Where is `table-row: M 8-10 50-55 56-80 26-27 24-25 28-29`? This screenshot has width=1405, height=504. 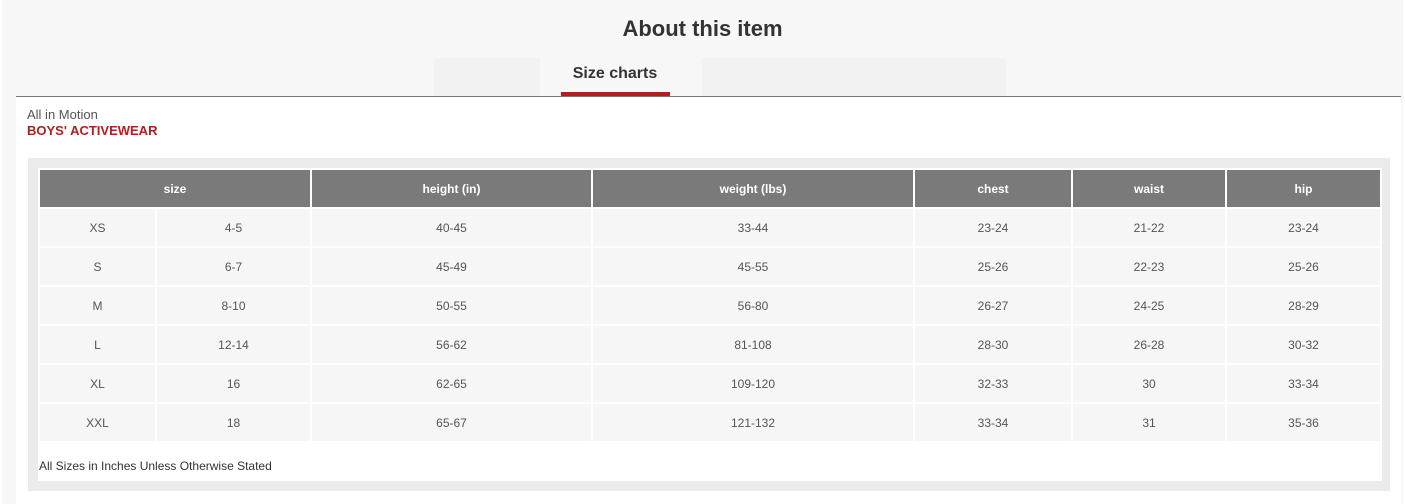
table-row: M 8-10 50-55 56-80 26-27 24-25 28-29 is located at coordinates (710, 305).